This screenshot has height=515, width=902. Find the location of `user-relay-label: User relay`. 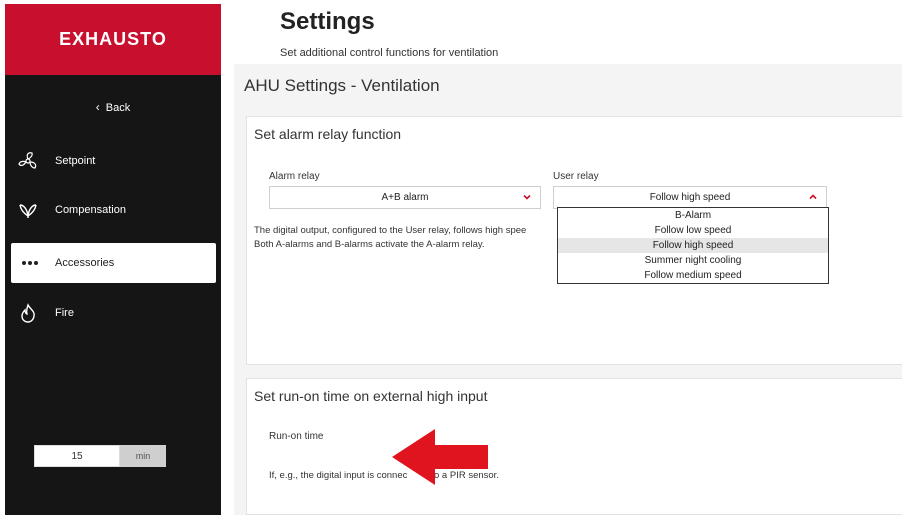

user-relay-label: User relay is located at coordinates (576, 176).